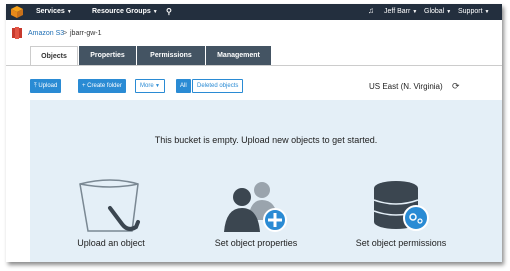  What do you see at coordinates (238, 56) in the screenshot?
I see `tab-management: Management` at bounding box center [238, 56].